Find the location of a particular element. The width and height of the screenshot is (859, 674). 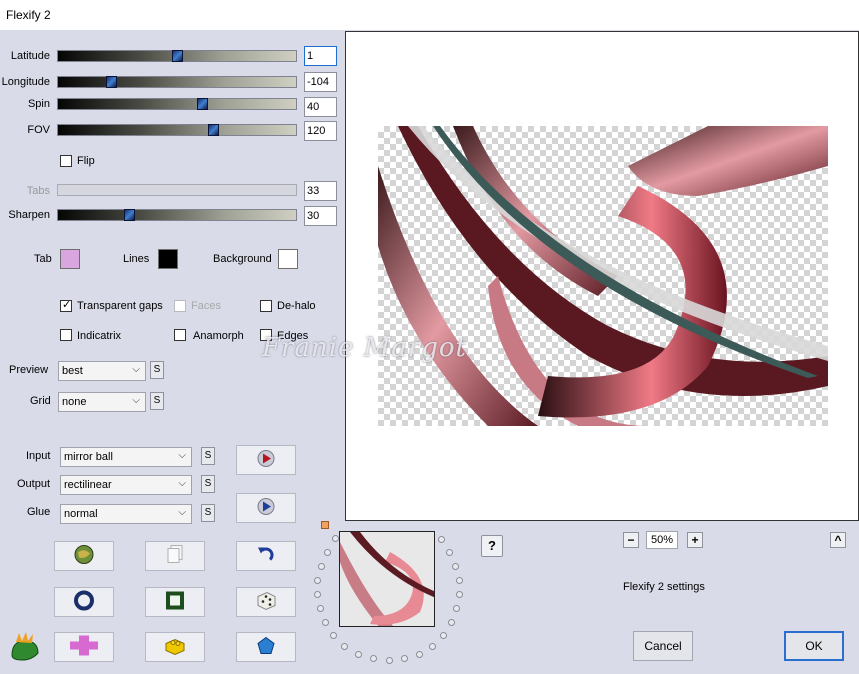

grid-save-button: S is located at coordinates (157, 401).